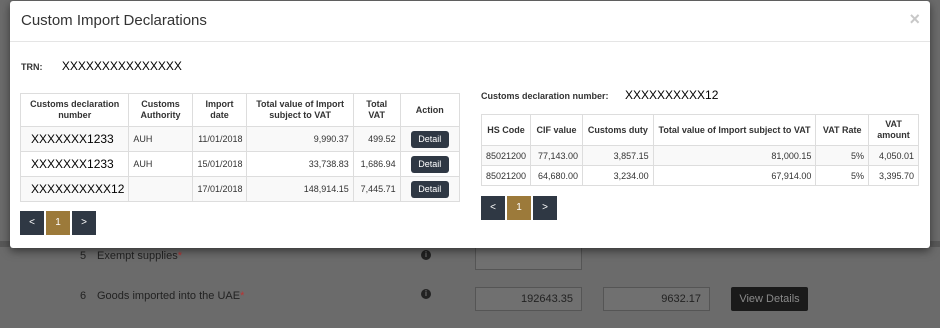 The width and height of the screenshot is (940, 328). What do you see at coordinates (160, 189) in the screenshot?
I see `customs-authority` at bounding box center [160, 189].